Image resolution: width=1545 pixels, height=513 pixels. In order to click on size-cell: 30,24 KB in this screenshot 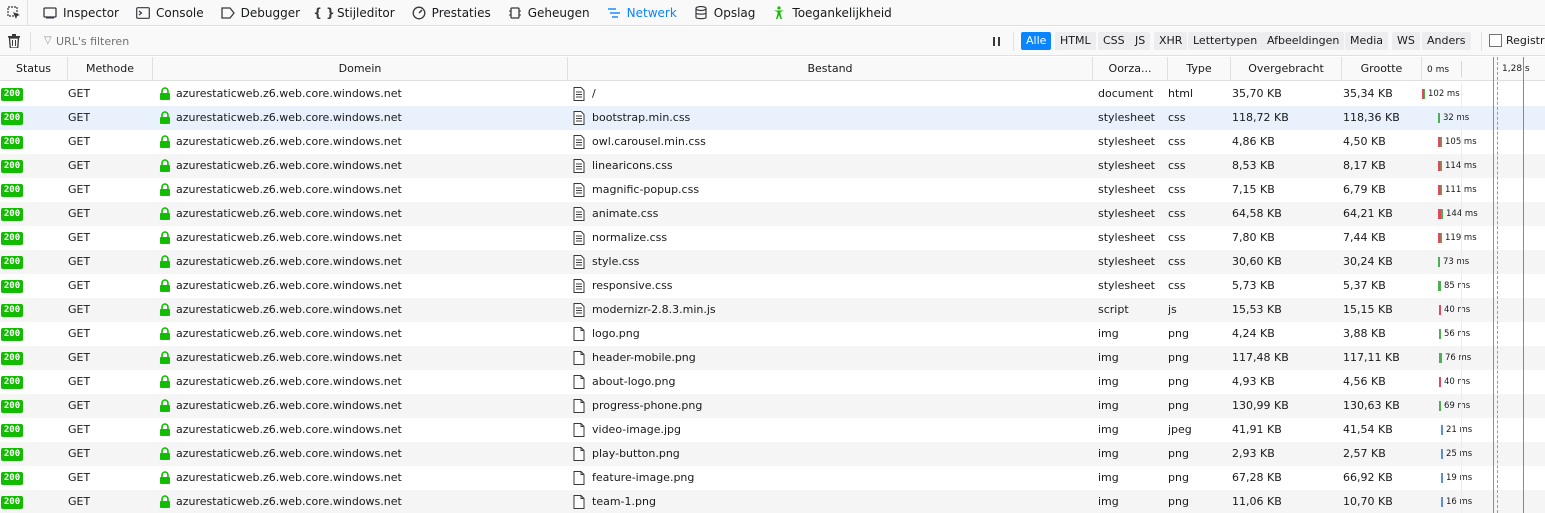, I will do `click(1368, 261)`.